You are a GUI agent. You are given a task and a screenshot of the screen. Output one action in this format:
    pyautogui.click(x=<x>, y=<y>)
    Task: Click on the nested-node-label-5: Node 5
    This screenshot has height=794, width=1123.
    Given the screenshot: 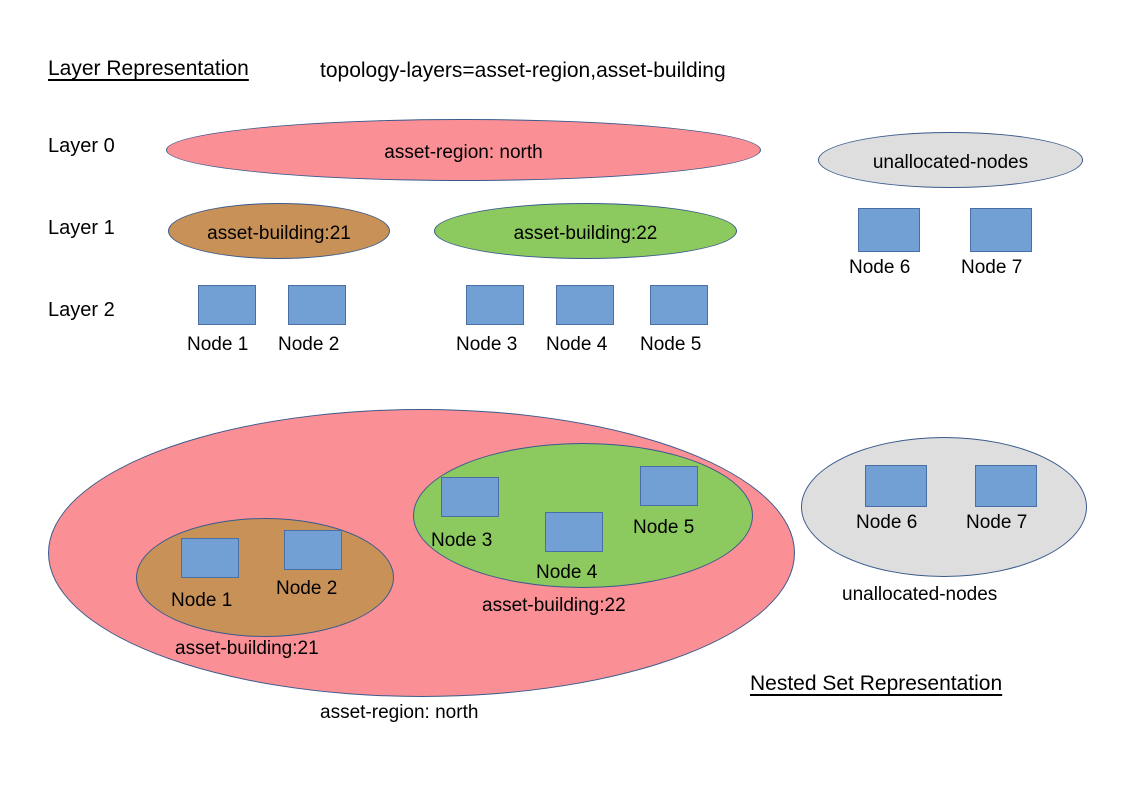 What is the action you would take?
    pyautogui.click(x=664, y=527)
    